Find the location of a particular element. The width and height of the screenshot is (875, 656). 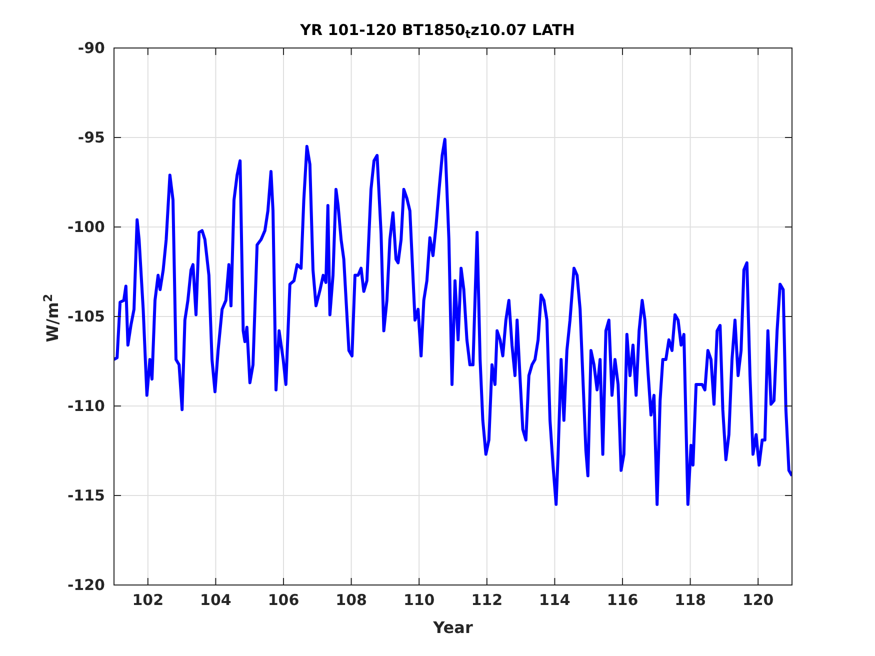

tick-label: 120 is located at coordinates (758, 600).